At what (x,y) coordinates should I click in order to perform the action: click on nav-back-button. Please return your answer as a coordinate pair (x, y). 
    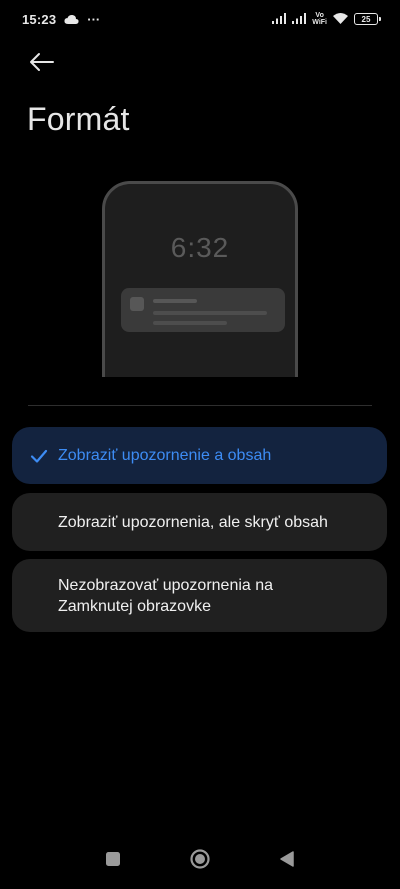
    Looking at the image, I should click on (287, 861).